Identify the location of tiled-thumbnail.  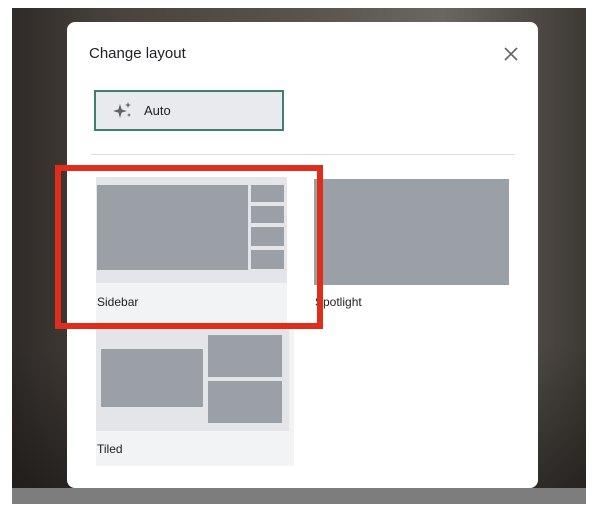
(192, 379).